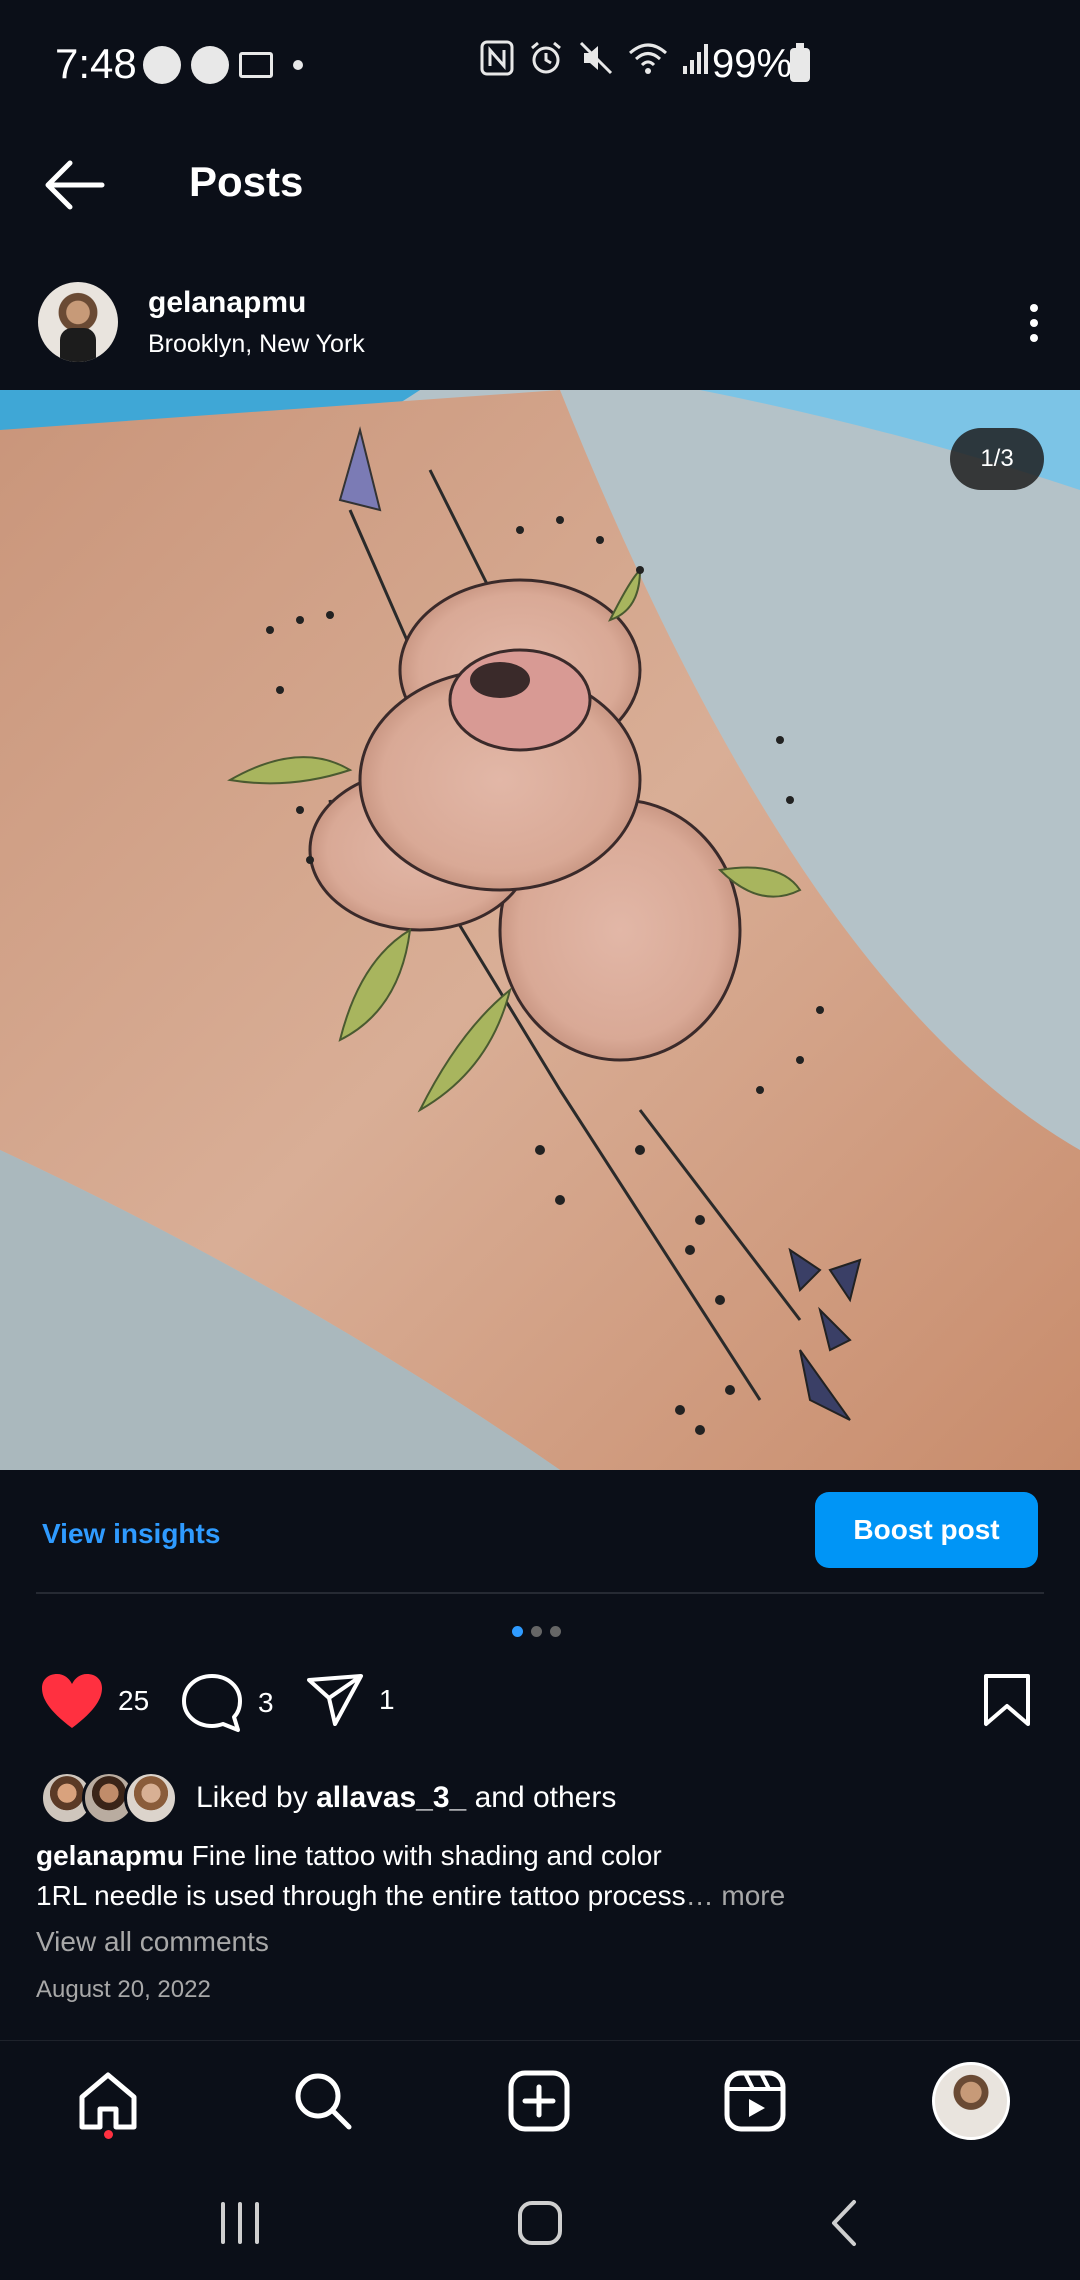 The image size is (1080, 2280). I want to click on liked-by-suffix: and others, so click(545, 1797).